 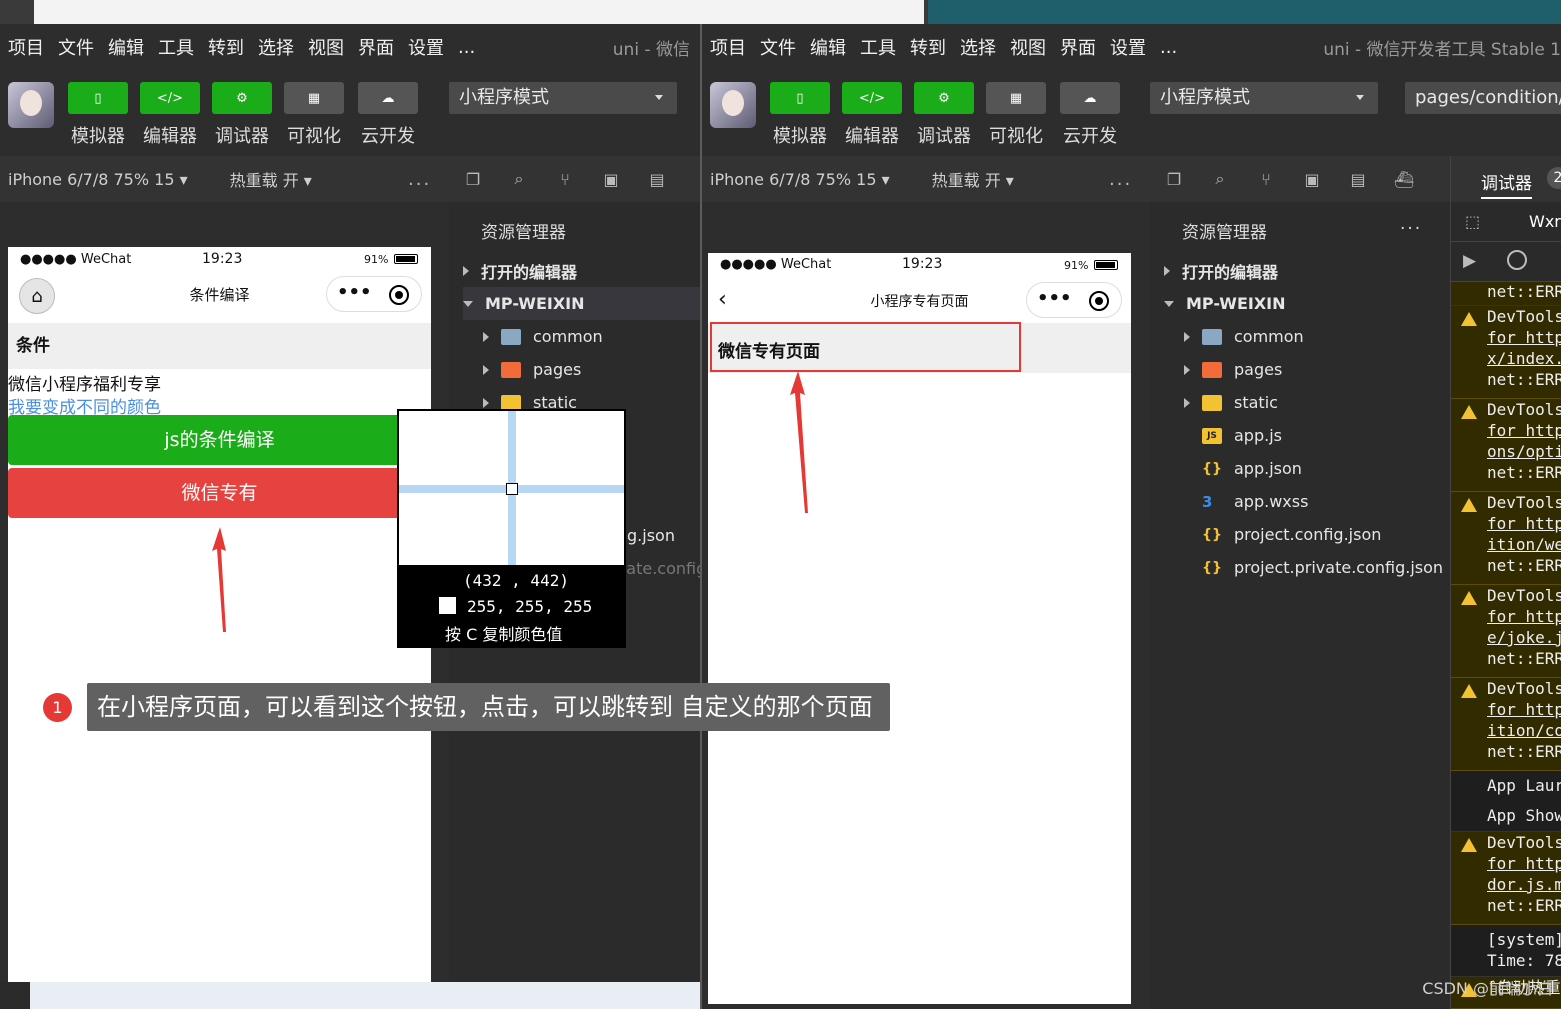 What do you see at coordinates (98, 136) in the screenshot?
I see `simulator-label: 模拟器` at bounding box center [98, 136].